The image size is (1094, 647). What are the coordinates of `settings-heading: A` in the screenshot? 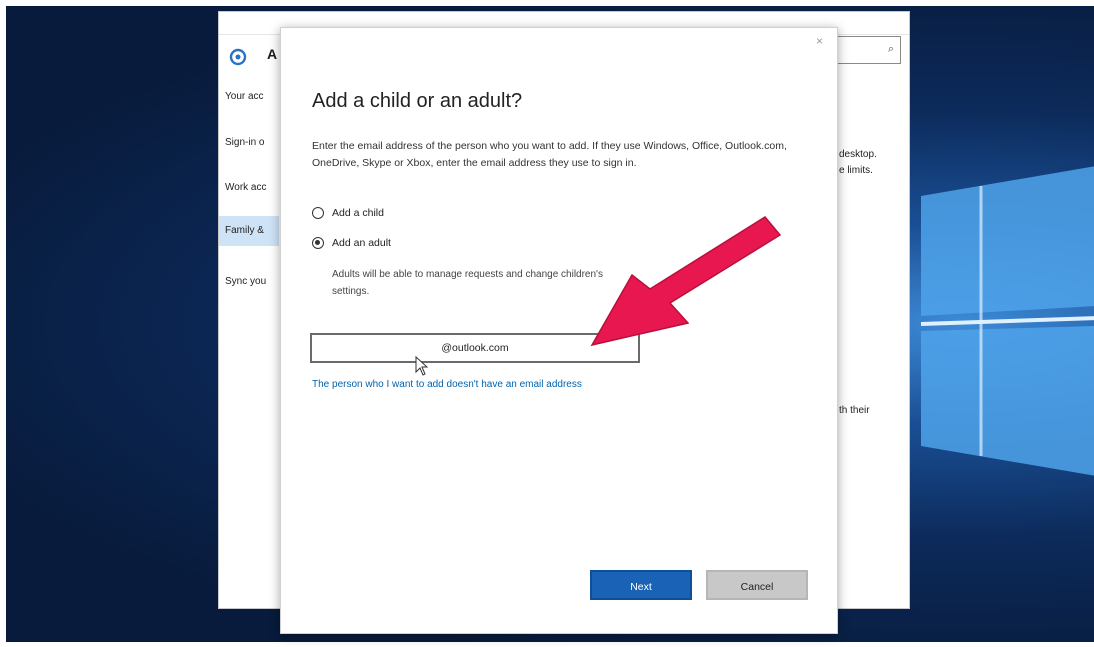 It's located at (272, 54).